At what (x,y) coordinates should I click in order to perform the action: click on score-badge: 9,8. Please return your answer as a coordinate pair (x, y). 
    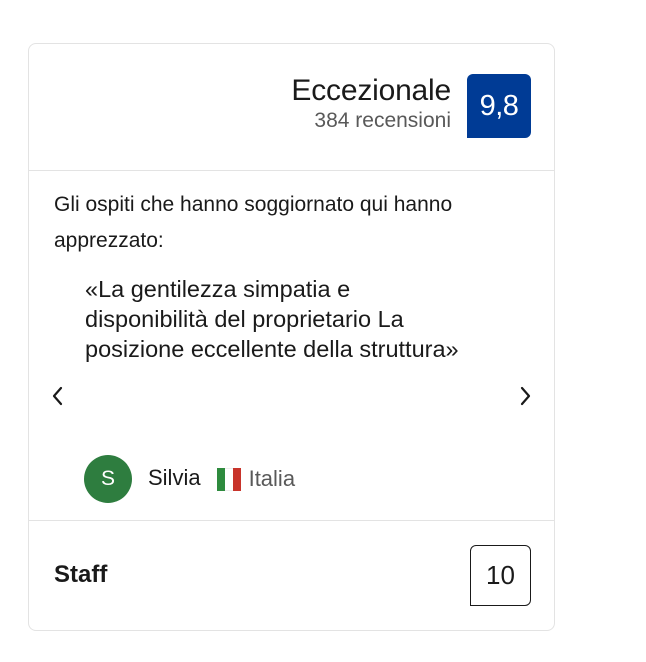
    Looking at the image, I should click on (499, 106).